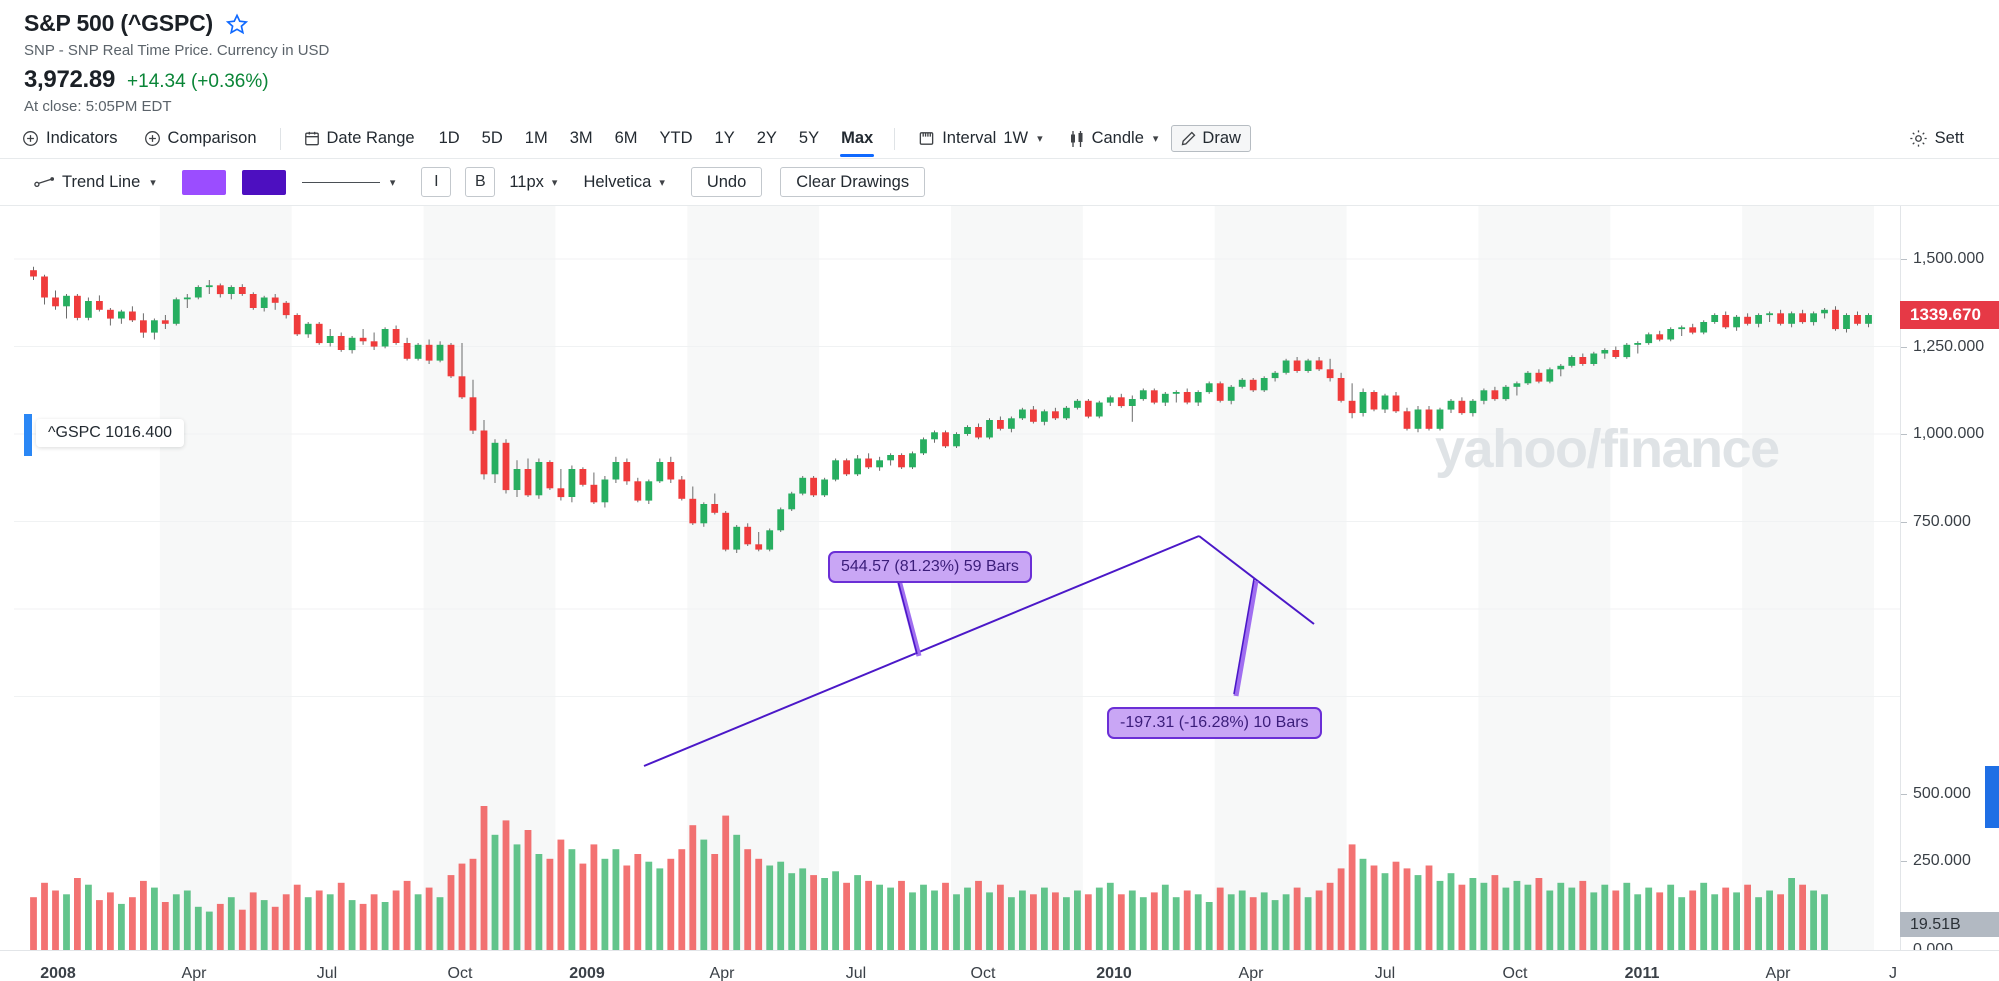 This screenshot has width=1999, height=981. Describe the element at coordinates (895, 138) in the screenshot. I see `toolbar-divider` at that location.